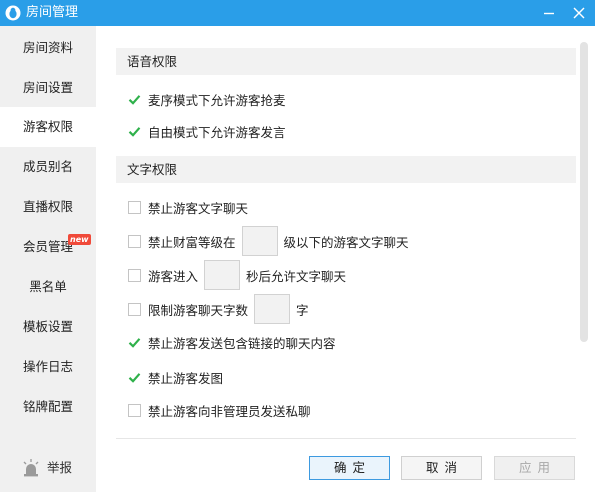  Describe the element at coordinates (31, 468) in the screenshot. I see `report-alarm-icon` at that location.